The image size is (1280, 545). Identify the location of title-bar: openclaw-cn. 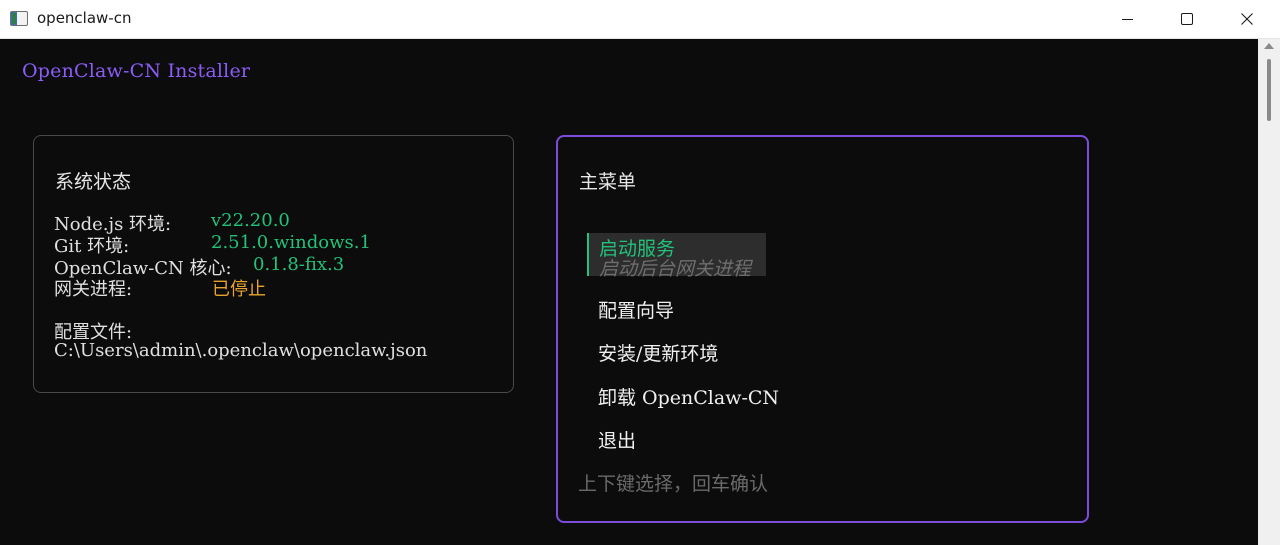
(640, 19).